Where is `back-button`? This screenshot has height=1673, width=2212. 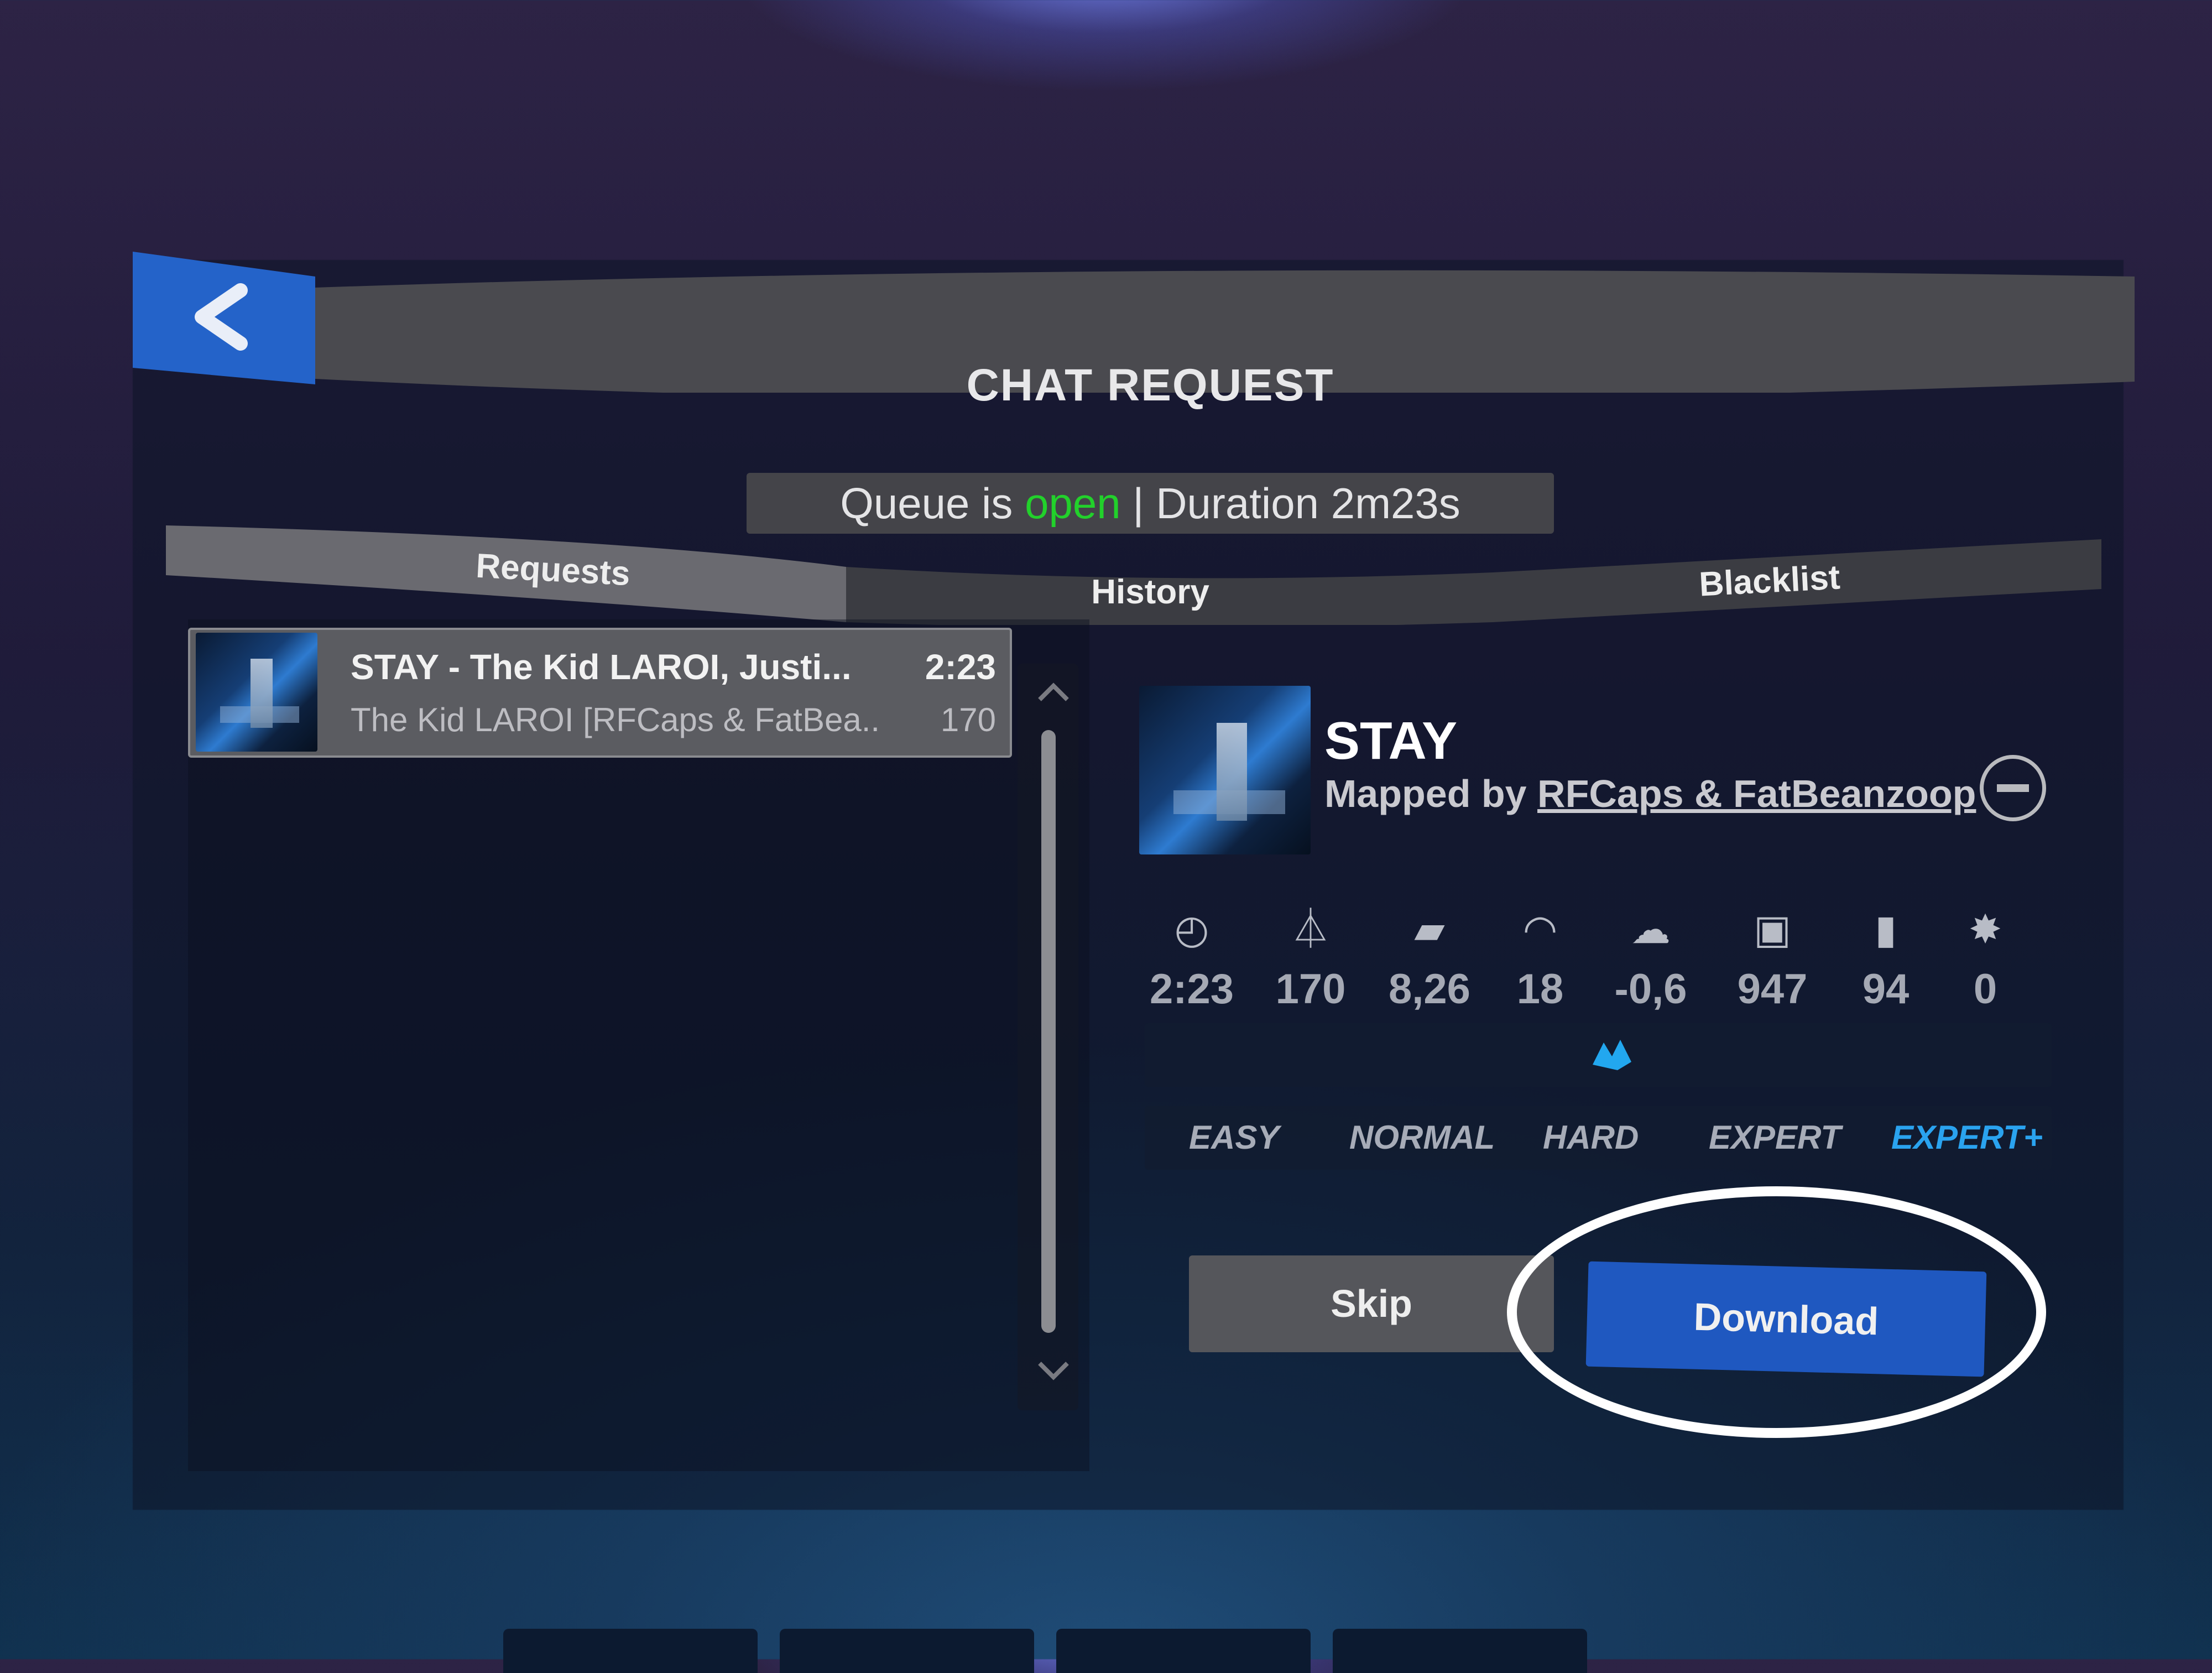
back-button is located at coordinates (224, 318).